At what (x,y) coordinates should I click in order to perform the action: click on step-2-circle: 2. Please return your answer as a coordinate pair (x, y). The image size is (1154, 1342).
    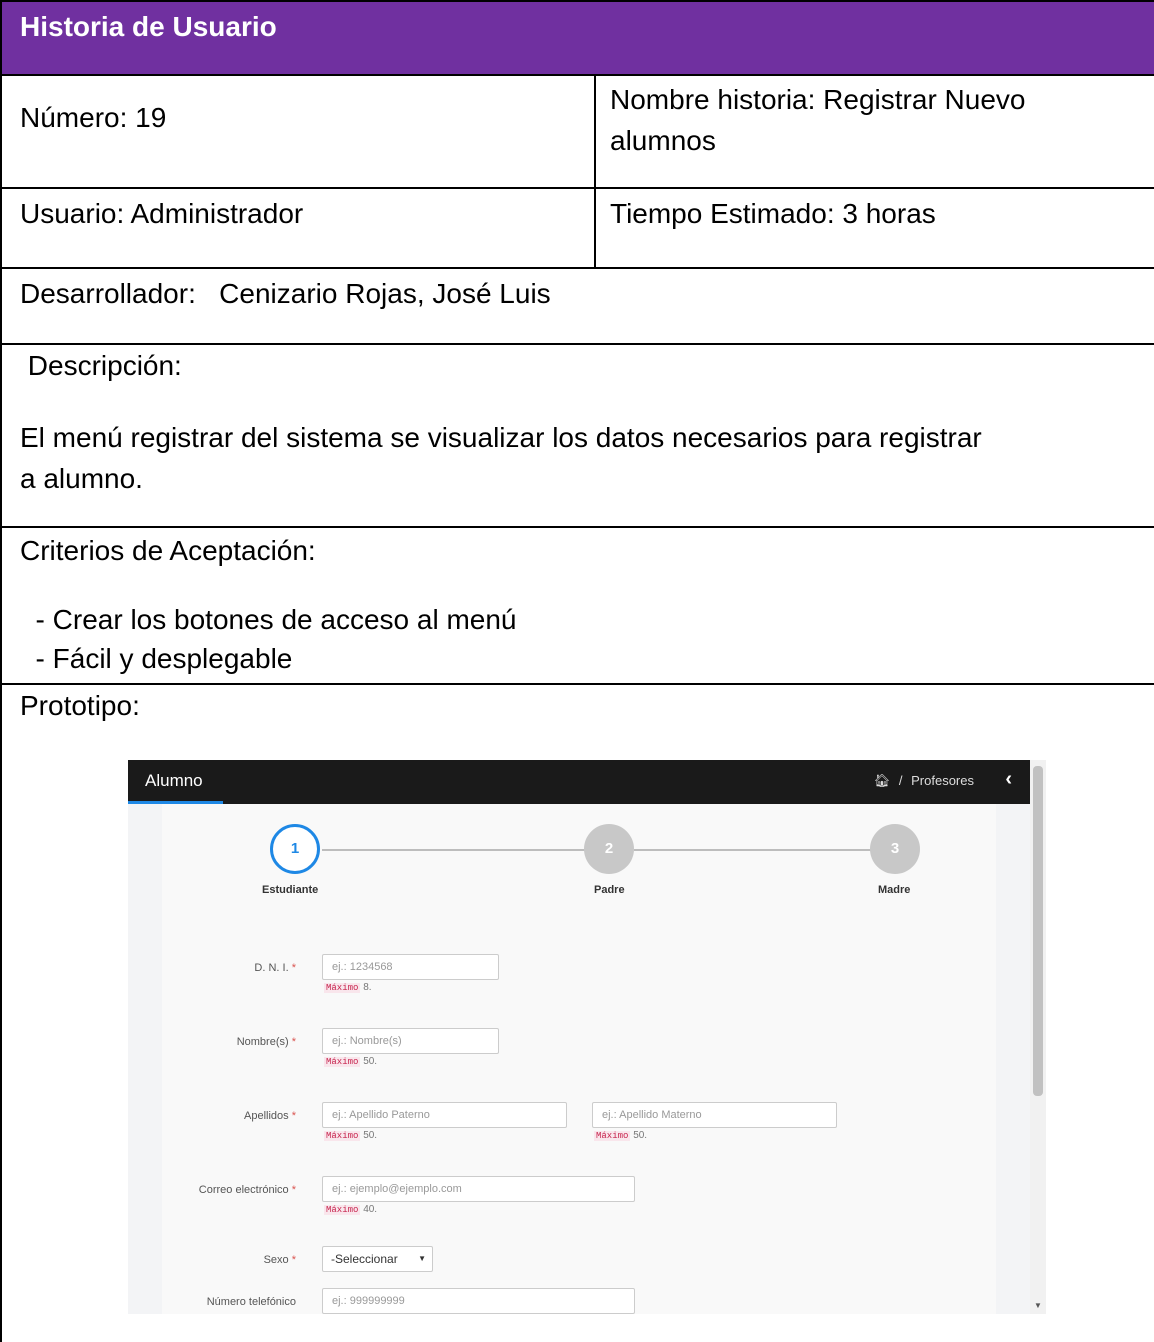
    Looking at the image, I should click on (609, 849).